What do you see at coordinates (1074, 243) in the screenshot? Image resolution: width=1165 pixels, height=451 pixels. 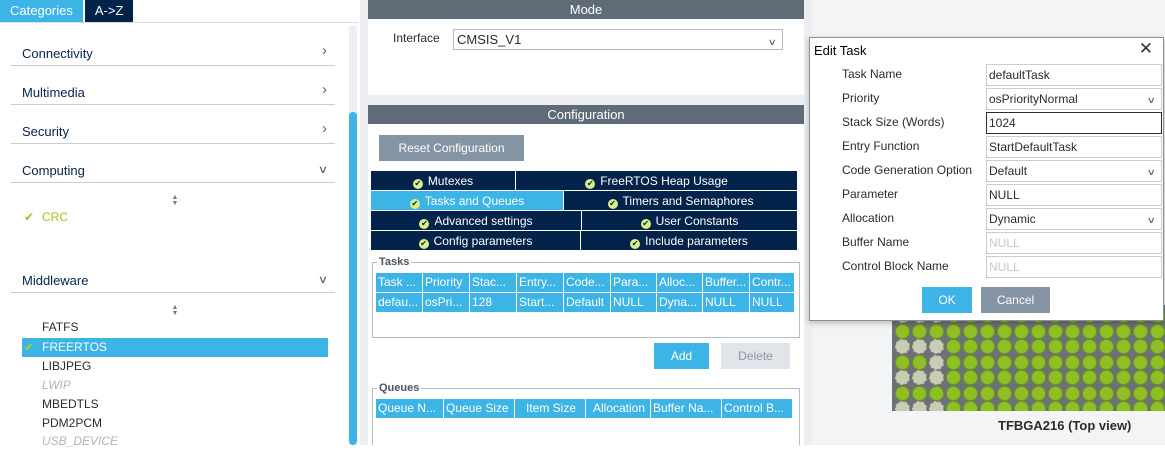 I see `buffer-name-input: NULL` at bounding box center [1074, 243].